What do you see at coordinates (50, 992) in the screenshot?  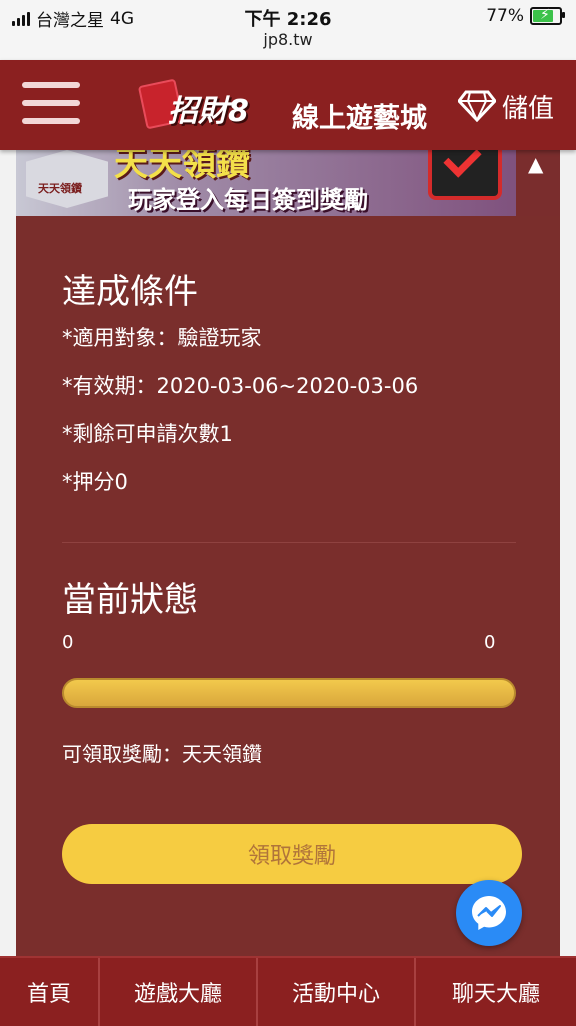 I see `nav-home: 首頁` at bounding box center [50, 992].